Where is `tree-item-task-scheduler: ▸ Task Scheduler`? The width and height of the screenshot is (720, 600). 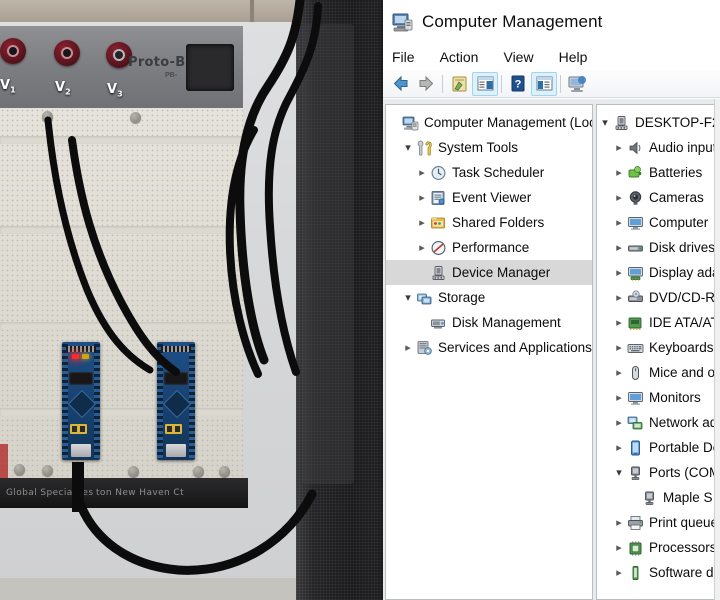 tree-item-task-scheduler: ▸ Task Scheduler is located at coordinates (489, 172).